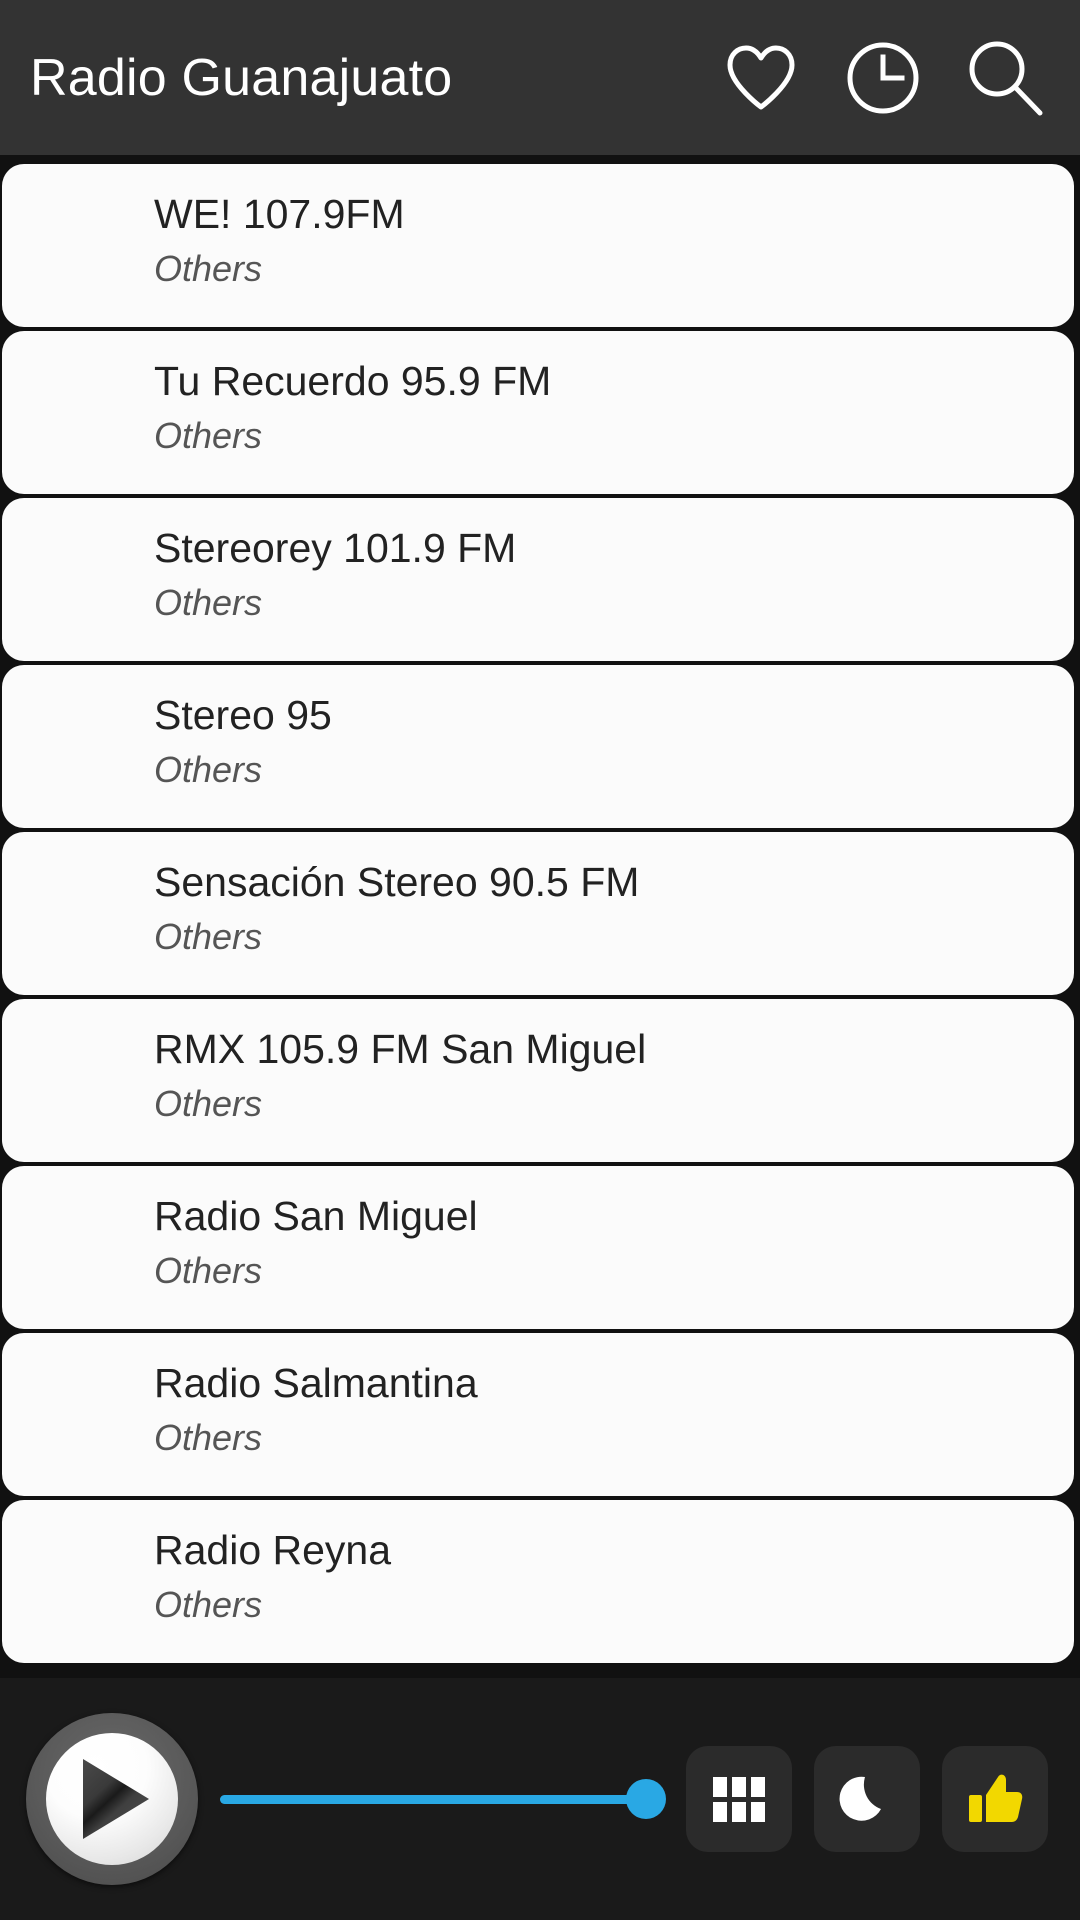  I want to click on sleep-timer-button, so click(867, 1799).